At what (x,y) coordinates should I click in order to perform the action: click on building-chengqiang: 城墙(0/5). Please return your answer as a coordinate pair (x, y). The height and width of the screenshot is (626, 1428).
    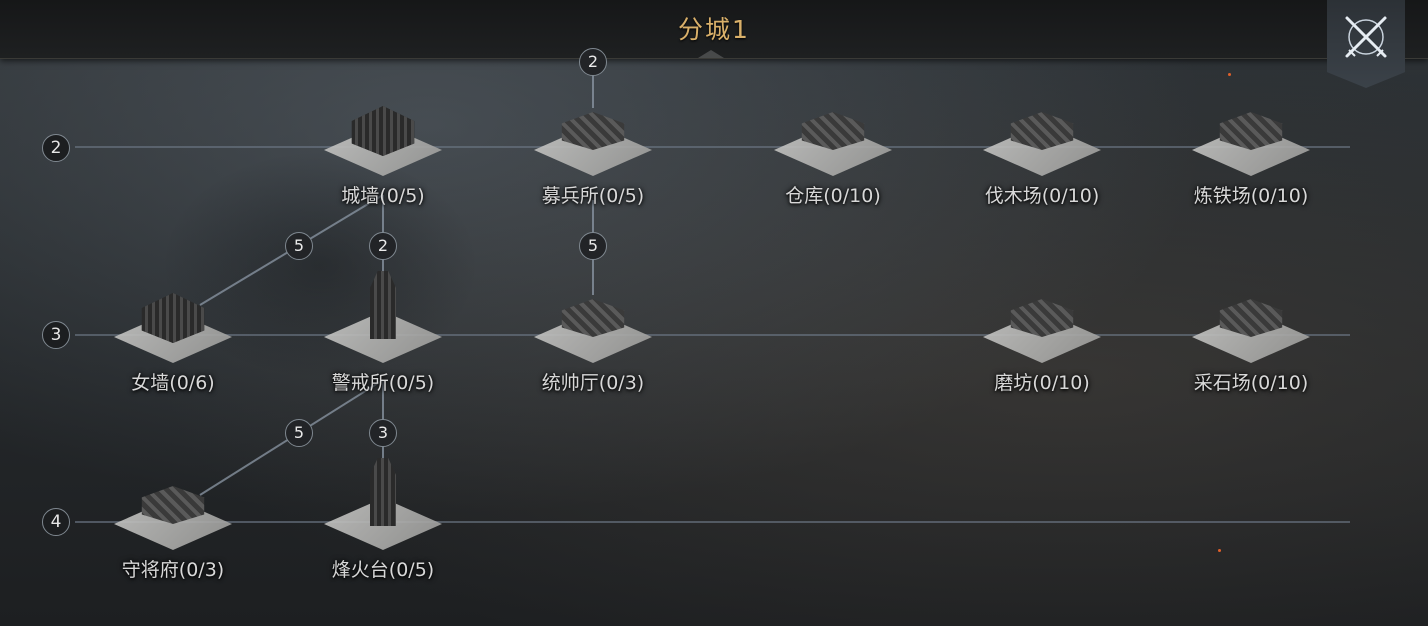
    Looking at the image, I should click on (383, 145).